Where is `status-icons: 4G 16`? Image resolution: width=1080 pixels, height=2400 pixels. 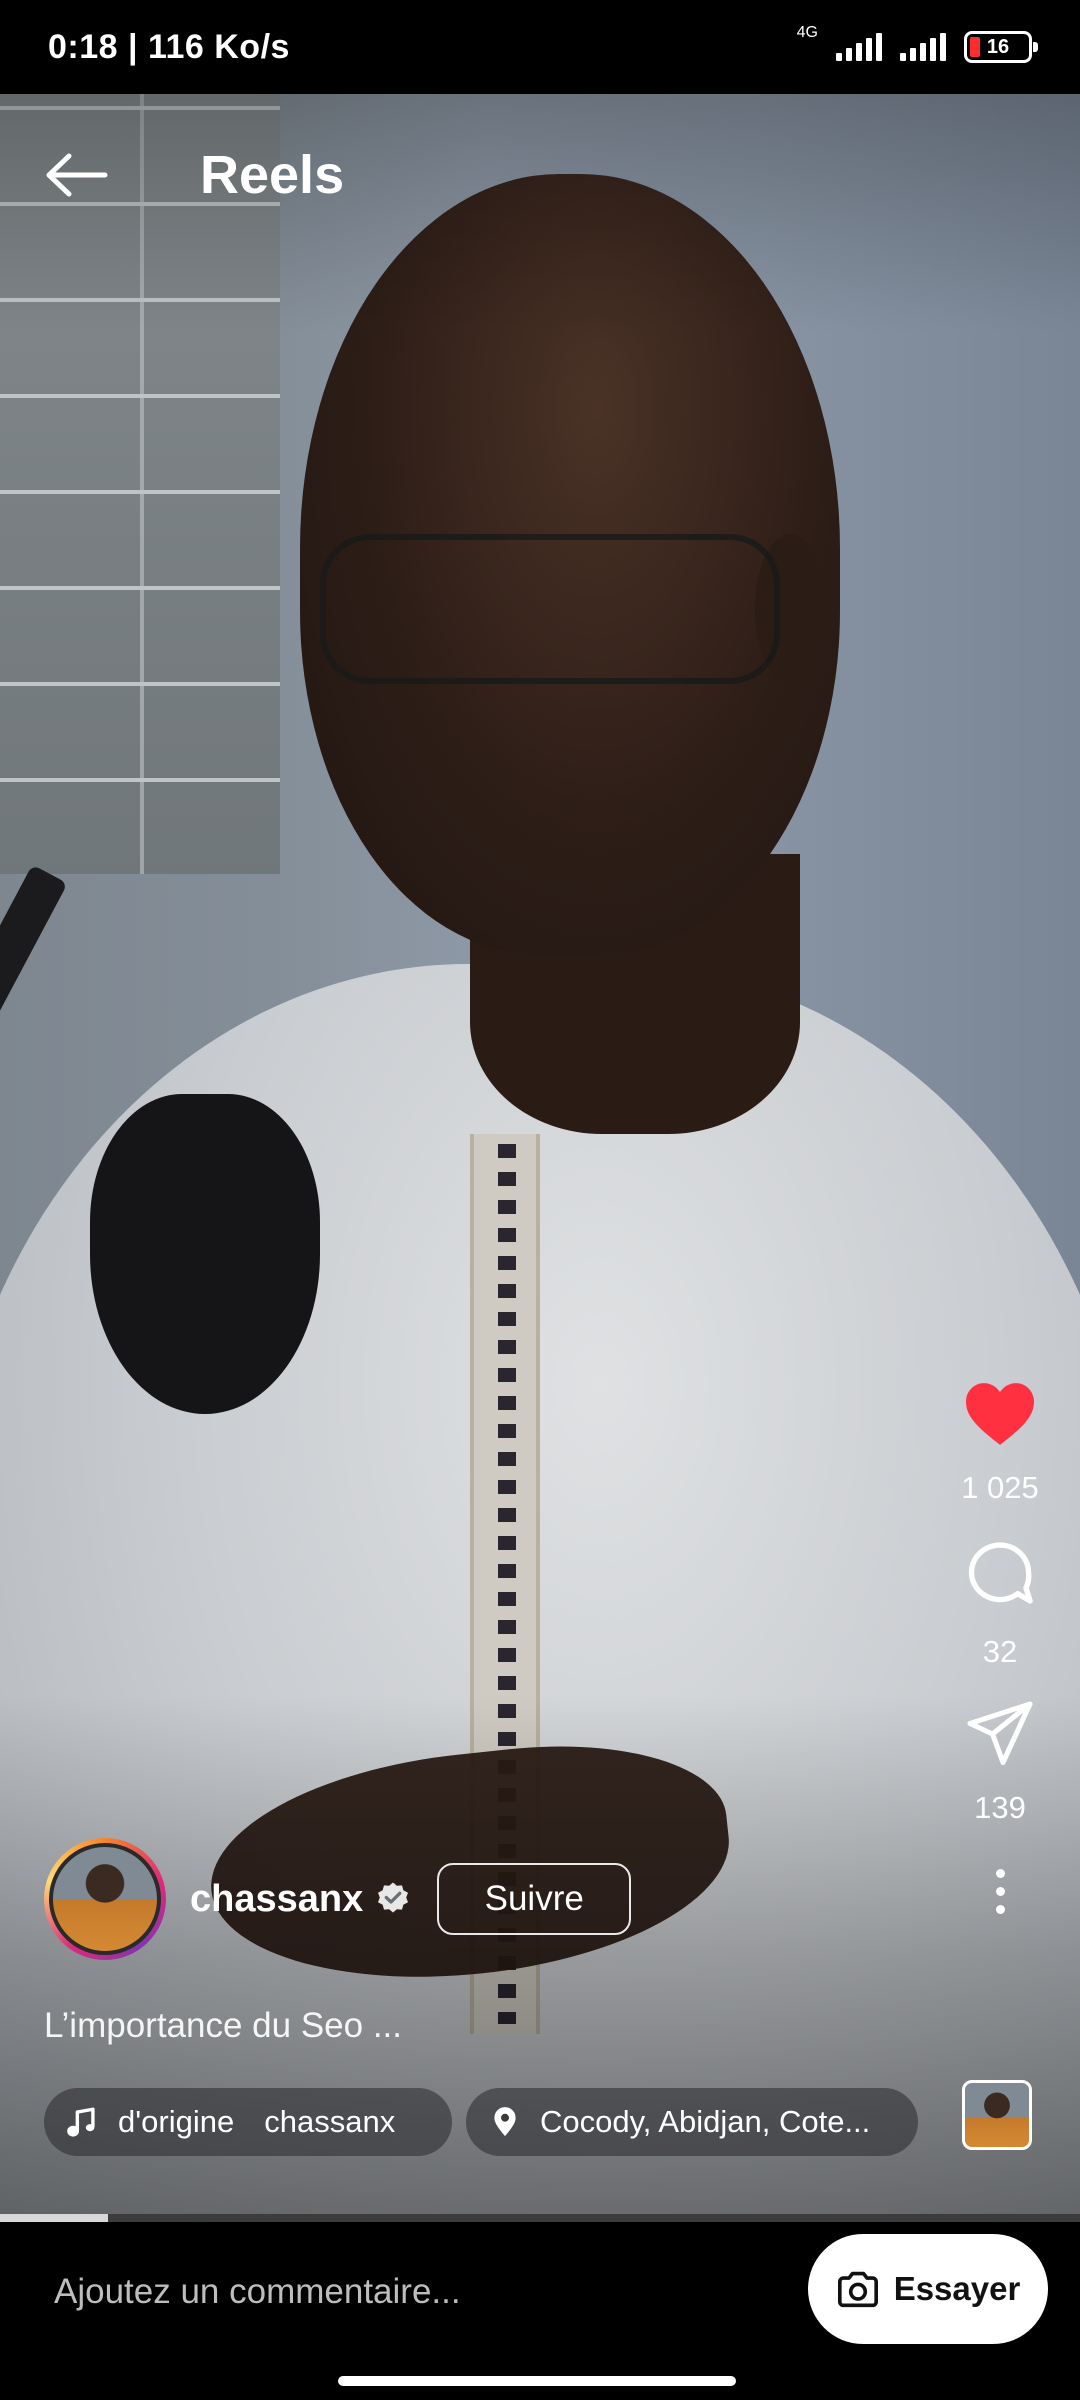
status-icons: 4G 16 is located at coordinates (917, 43).